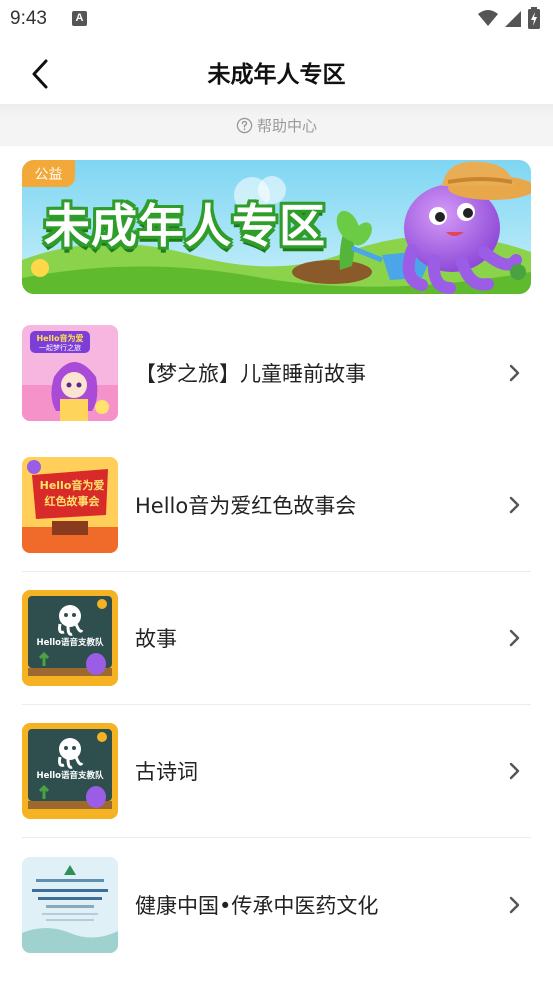 Image resolution: width=553 pixels, height=984 pixels. I want to click on item-title: 故事, so click(156, 639).